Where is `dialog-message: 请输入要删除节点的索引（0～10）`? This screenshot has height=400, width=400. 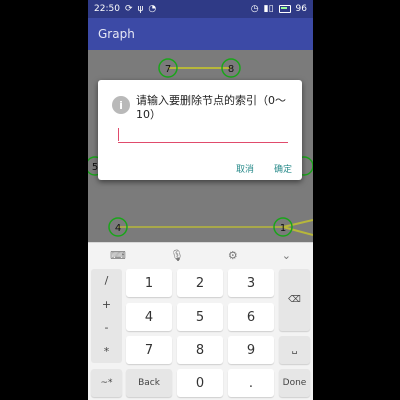 dialog-message: 请输入要删除节点的索引（0～10） is located at coordinates (211, 107).